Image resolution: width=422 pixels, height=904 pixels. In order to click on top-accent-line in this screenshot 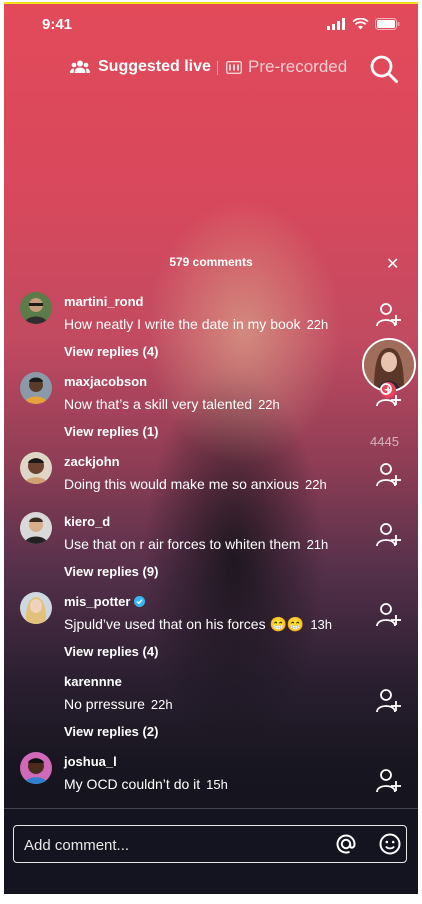, I will do `click(211, 3)`.